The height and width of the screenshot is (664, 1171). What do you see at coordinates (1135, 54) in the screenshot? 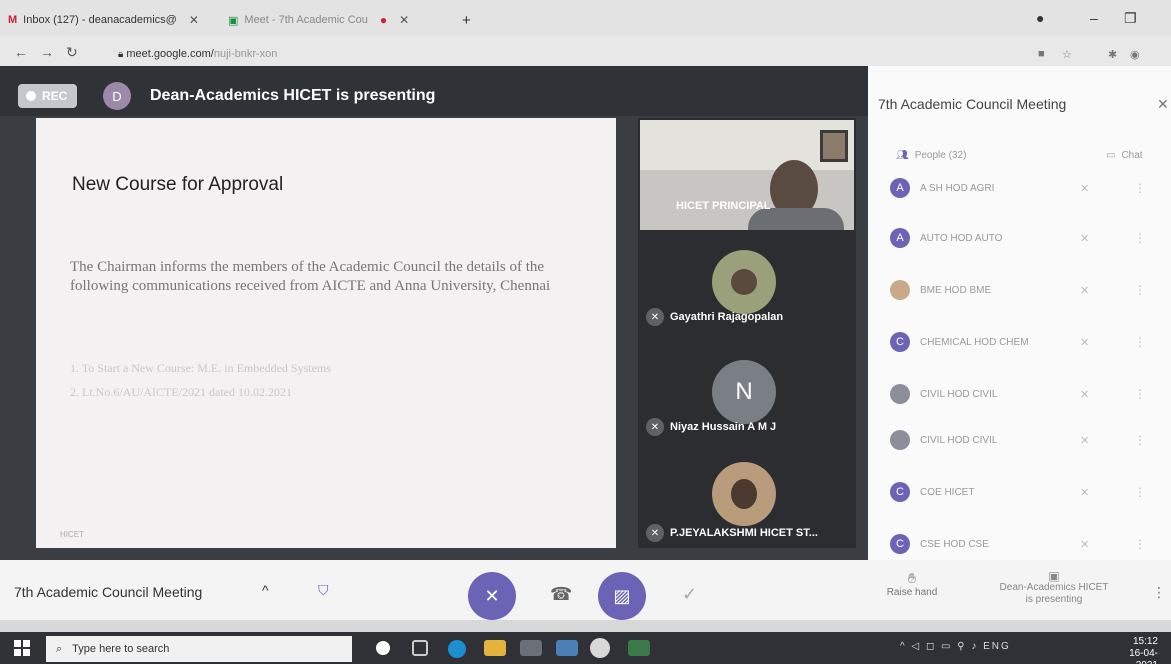
I see `profile-icon: ◉` at bounding box center [1135, 54].